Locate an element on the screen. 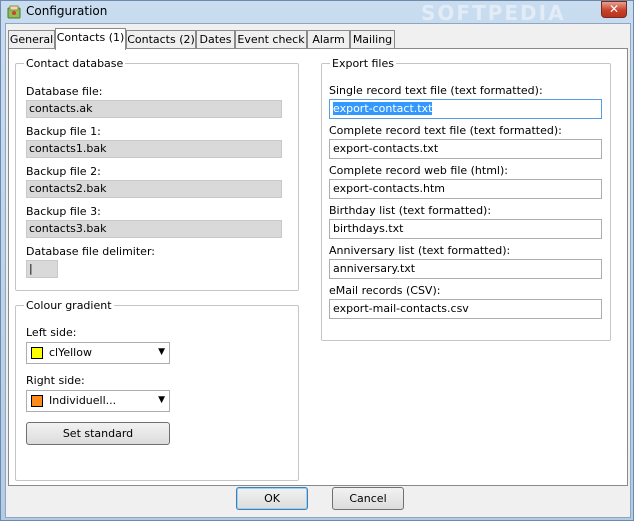 This screenshot has height=521, width=634. complete-text-file-input: export-contacts.txt is located at coordinates (465, 149).